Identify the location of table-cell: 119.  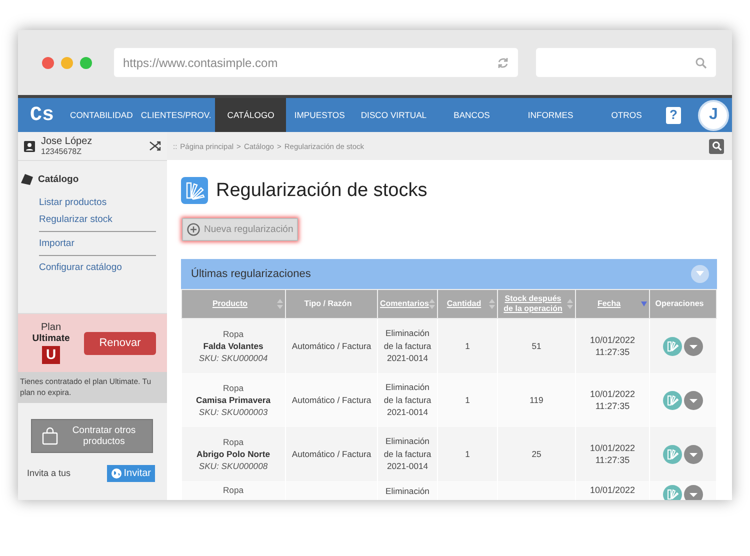
(537, 400).